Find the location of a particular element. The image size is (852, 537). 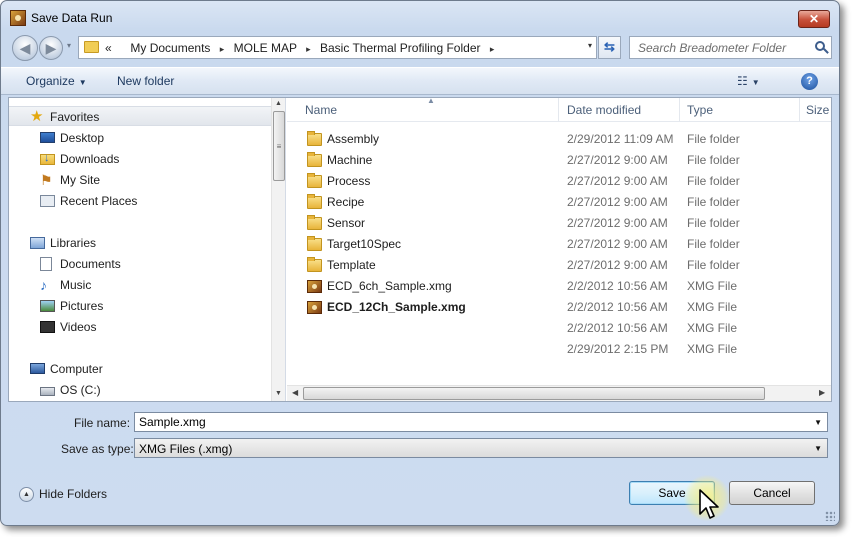

cancel-button: Cancel is located at coordinates (772, 493).